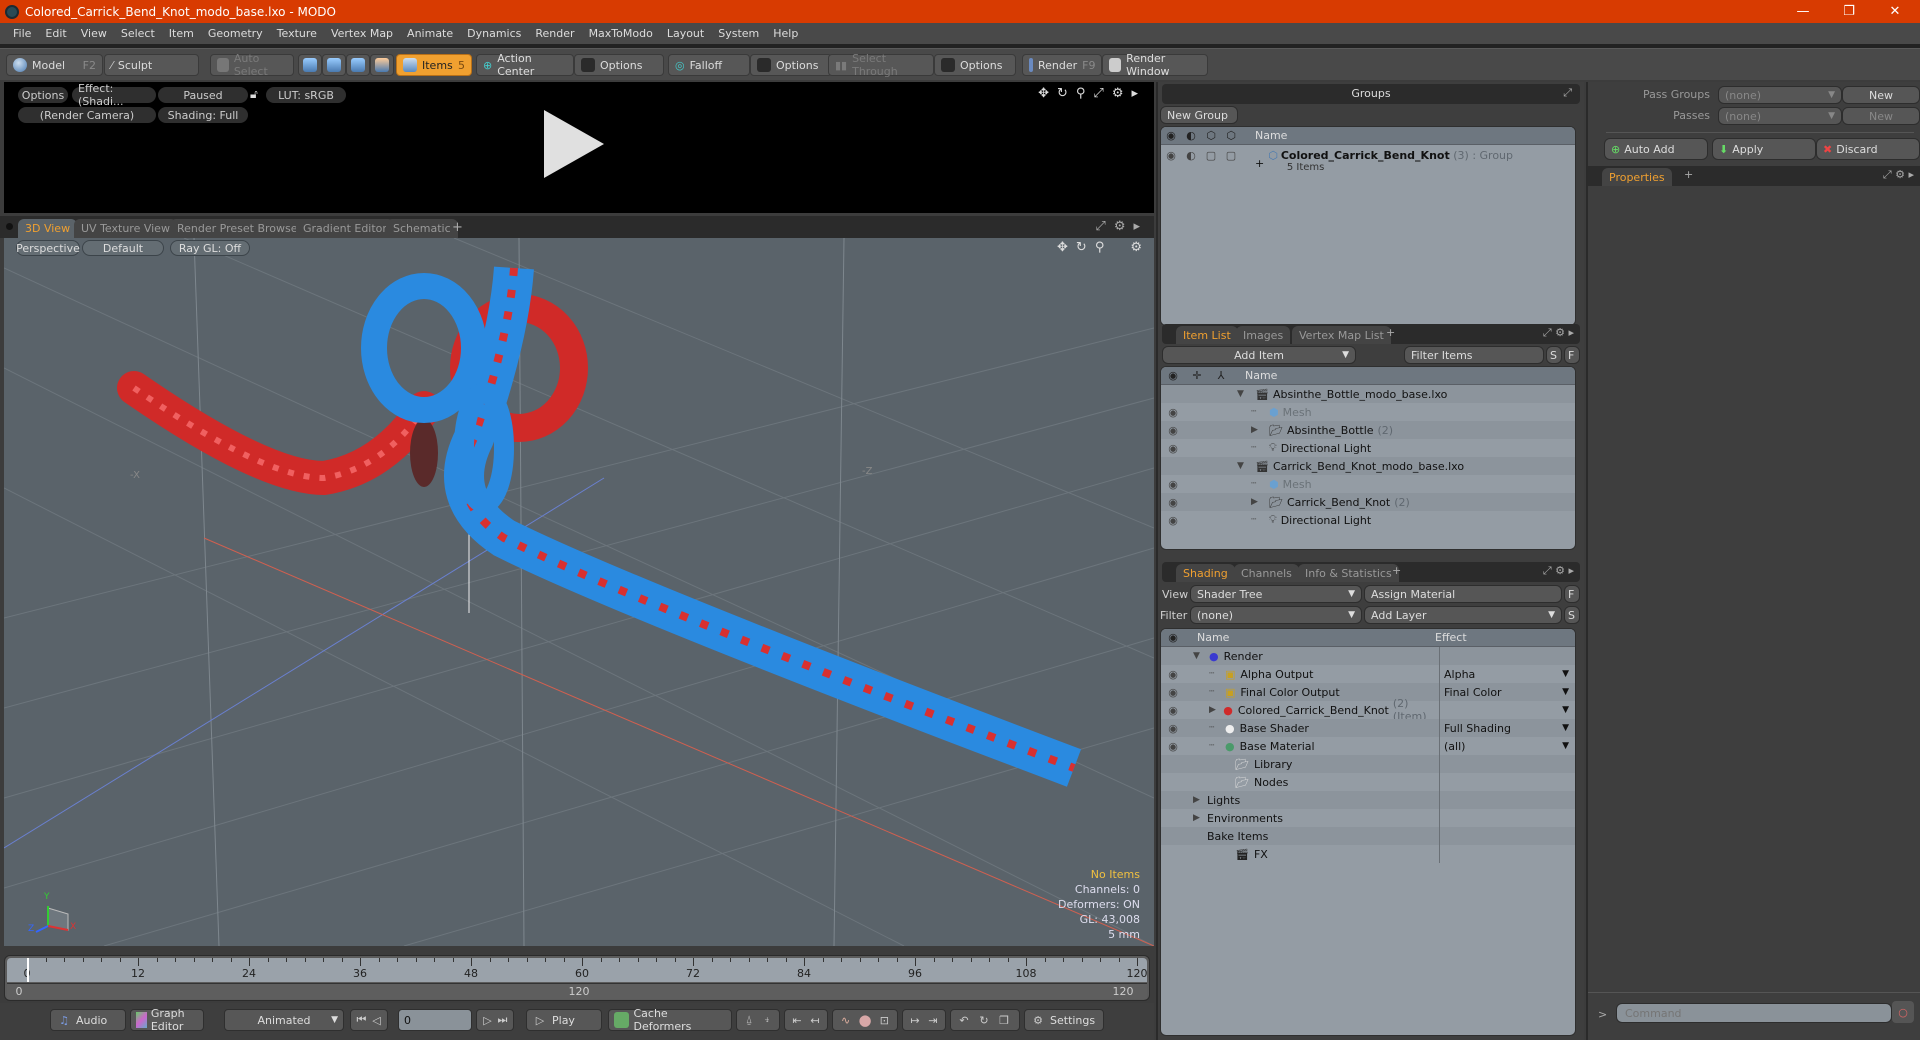 The height and width of the screenshot is (1040, 1920). What do you see at coordinates (1368, 674) in the screenshot?
I see `shader-tree-row: ◉ ┄ ▣ Alpha Output Alpha ▼` at bounding box center [1368, 674].